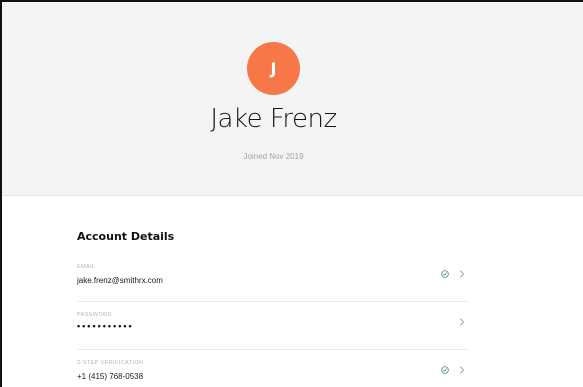 This screenshot has width=583, height=387. What do you see at coordinates (94, 315) in the screenshot?
I see `password-label: PASSWORD` at bounding box center [94, 315].